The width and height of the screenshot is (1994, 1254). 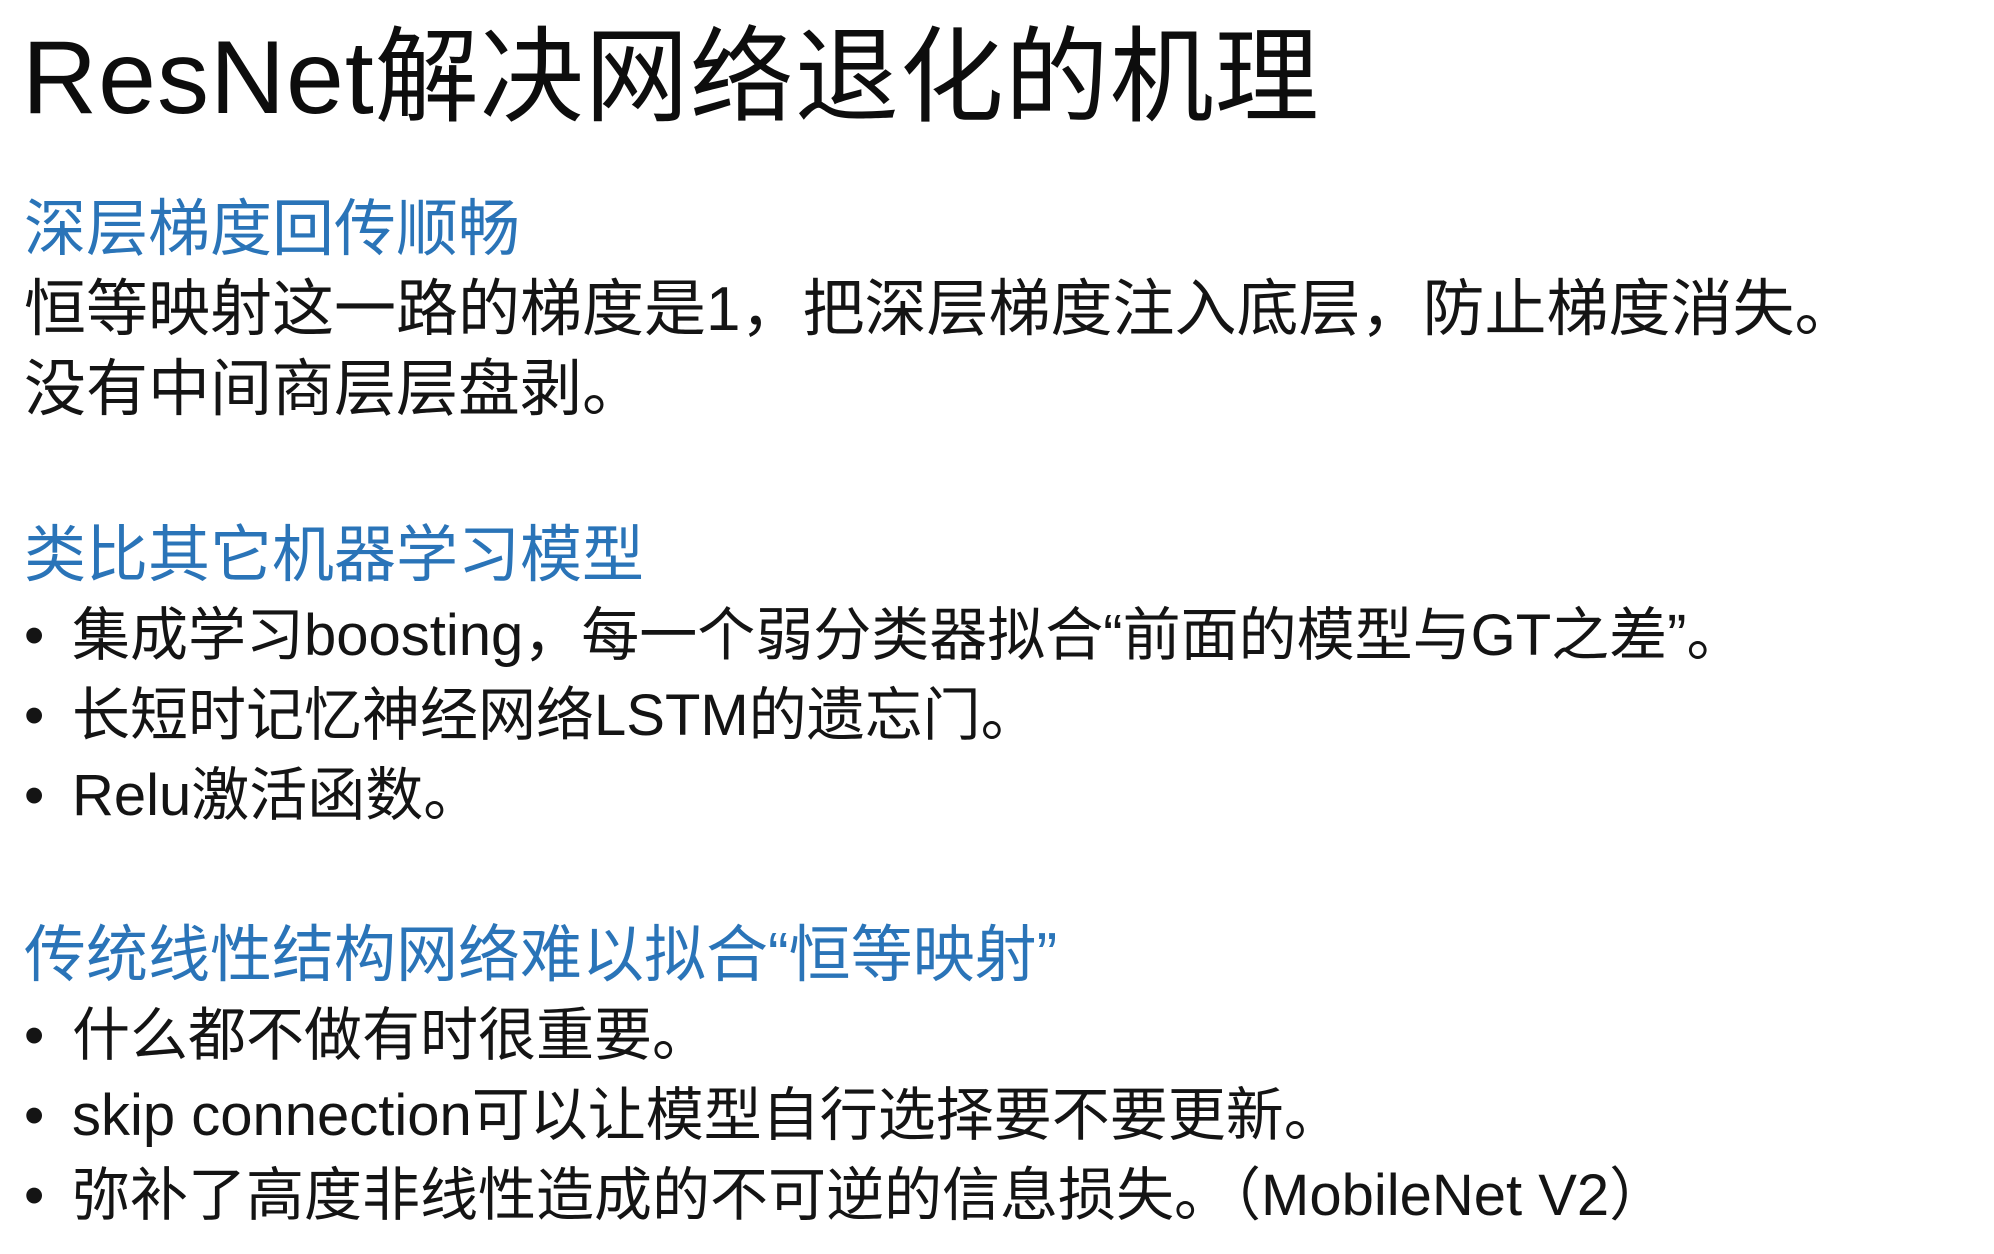 I want to click on list-item: • 什么都不做有时很重要。, so click(x=999, y=1036).